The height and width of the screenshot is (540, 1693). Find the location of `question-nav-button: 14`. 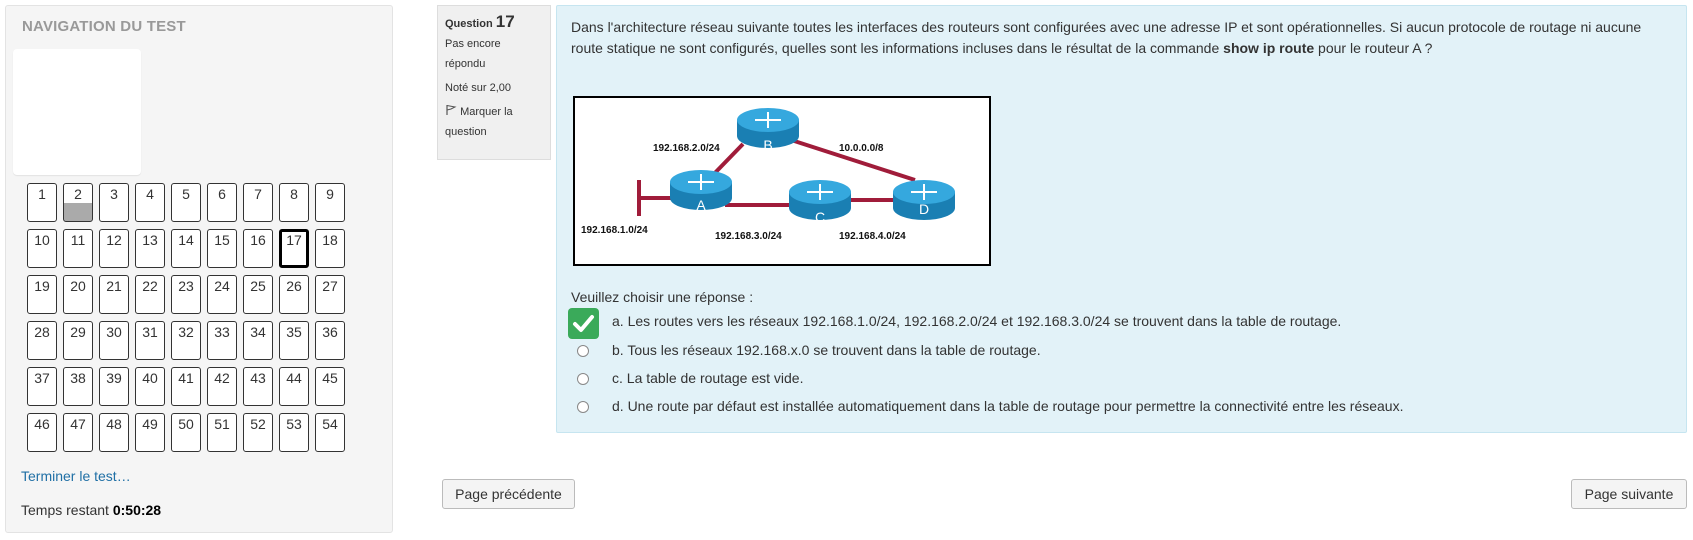

question-nav-button: 14 is located at coordinates (186, 248).